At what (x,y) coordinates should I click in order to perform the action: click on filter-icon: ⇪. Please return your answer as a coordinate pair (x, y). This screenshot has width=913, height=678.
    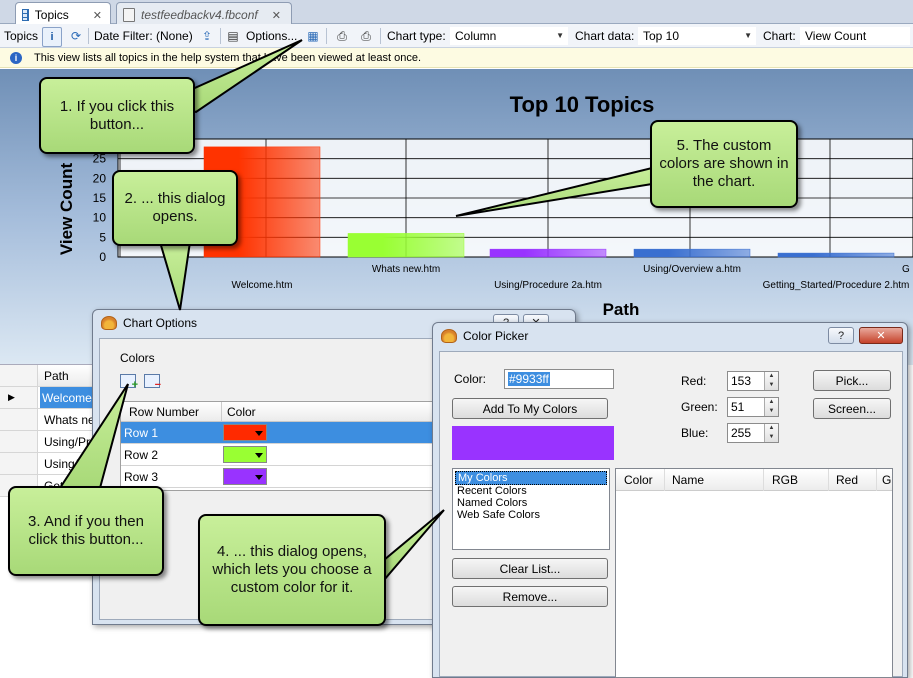
    Looking at the image, I should click on (207, 36).